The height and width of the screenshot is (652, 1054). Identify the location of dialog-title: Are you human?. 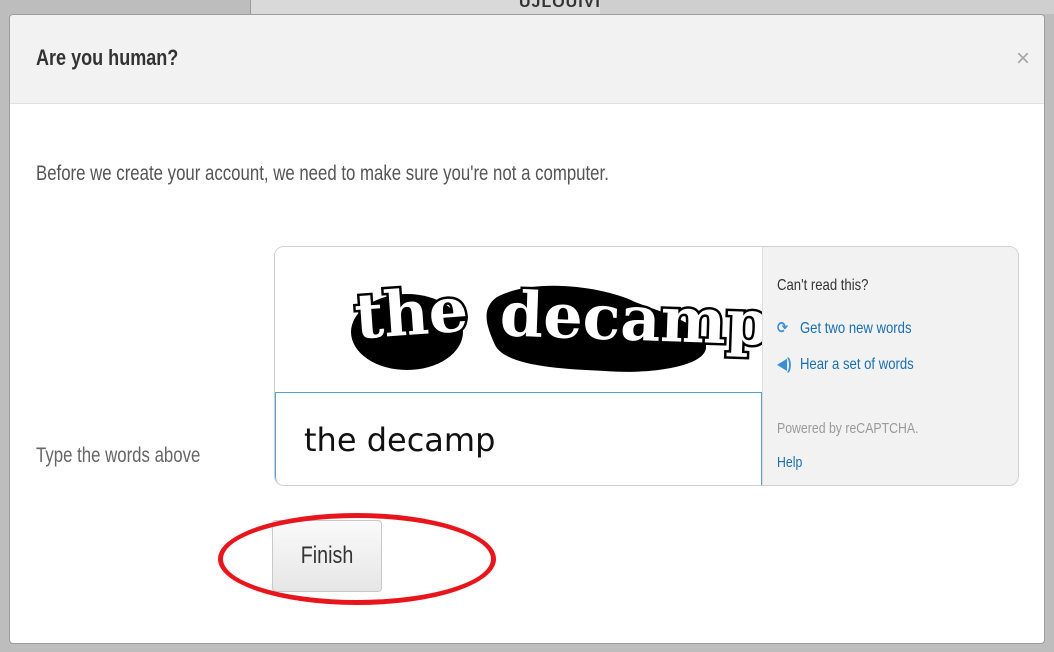
(107, 57).